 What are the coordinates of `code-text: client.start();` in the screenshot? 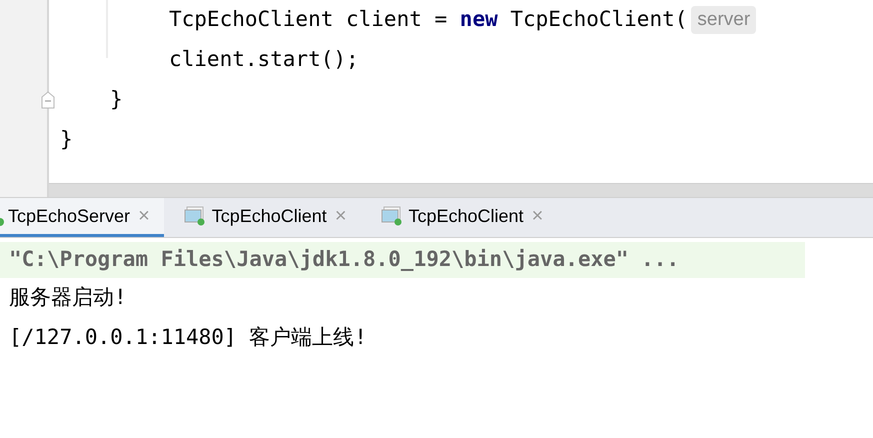 It's located at (264, 60).